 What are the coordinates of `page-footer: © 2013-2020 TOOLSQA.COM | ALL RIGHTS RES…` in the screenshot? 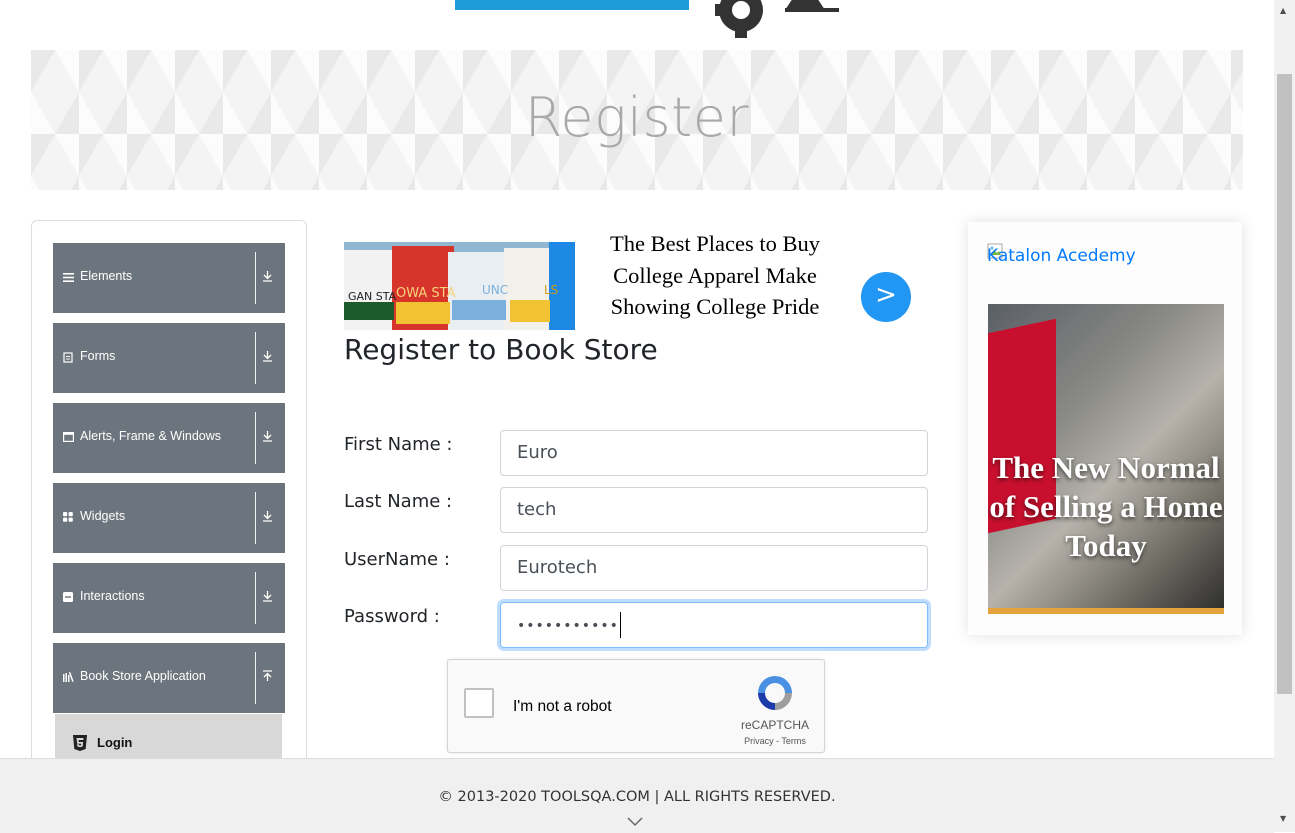 It's located at (637, 795).